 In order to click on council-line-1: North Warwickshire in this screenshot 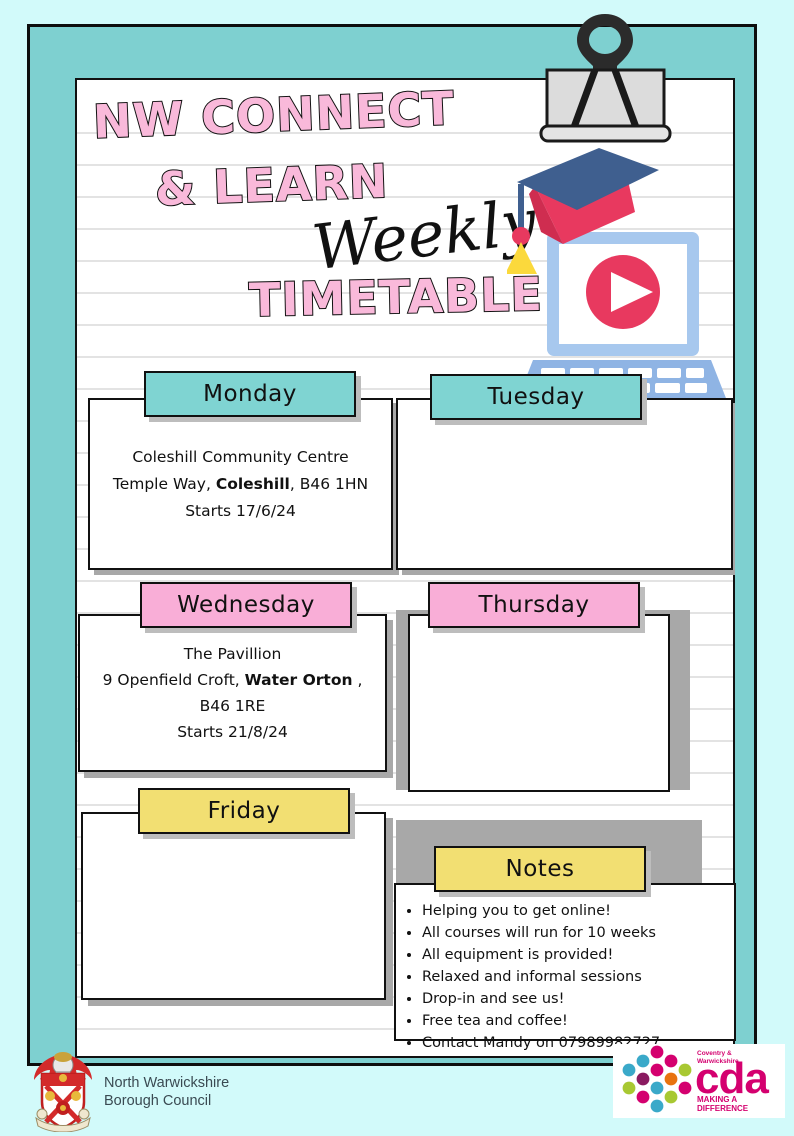, I will do `click(167, 1083)`.